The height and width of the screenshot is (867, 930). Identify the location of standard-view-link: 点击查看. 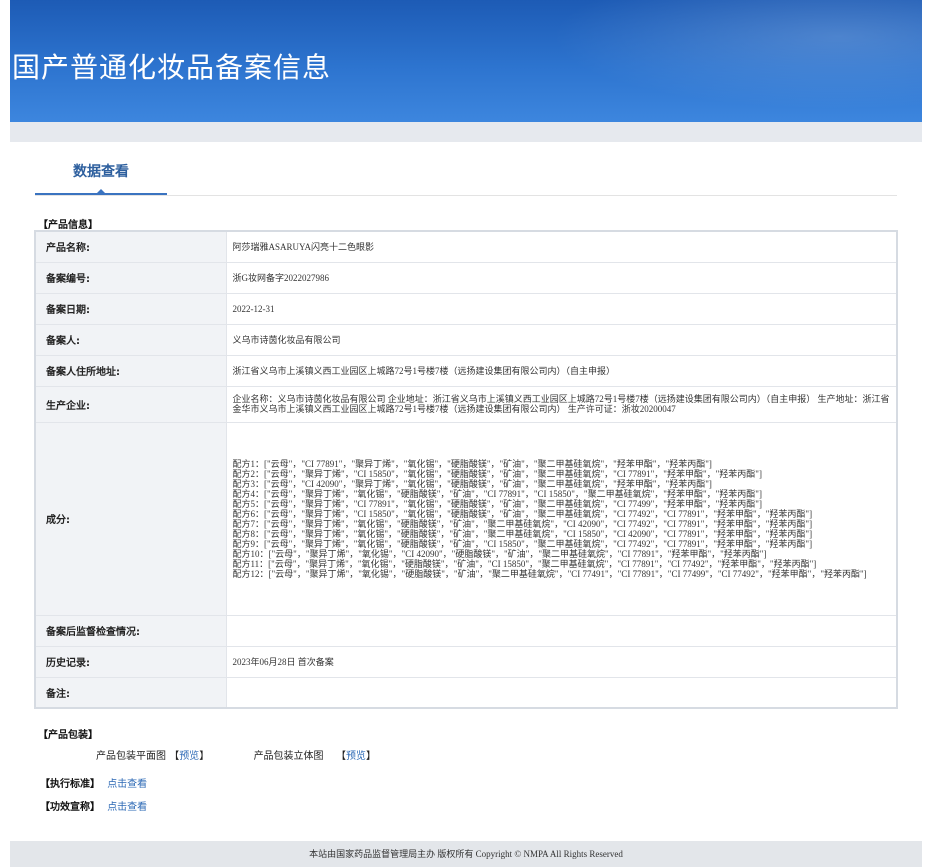
(127, 784).